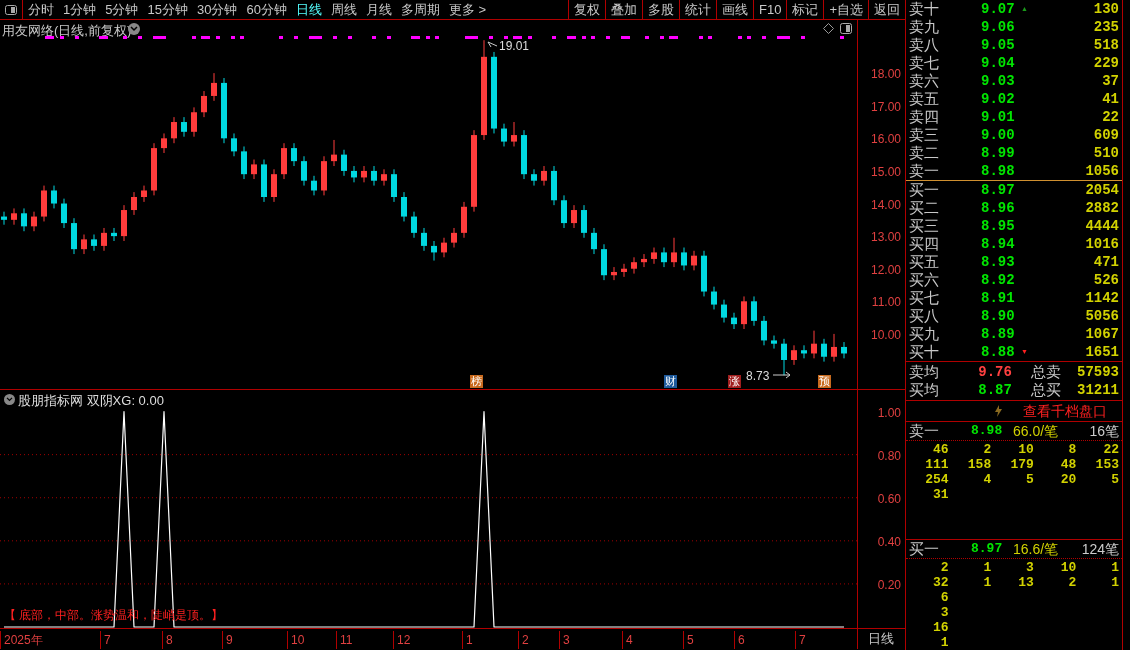  What do you see at coordinates (670, 381) in the screenshot?
I see `event-tag: 财` at bounding box center [670, 381].